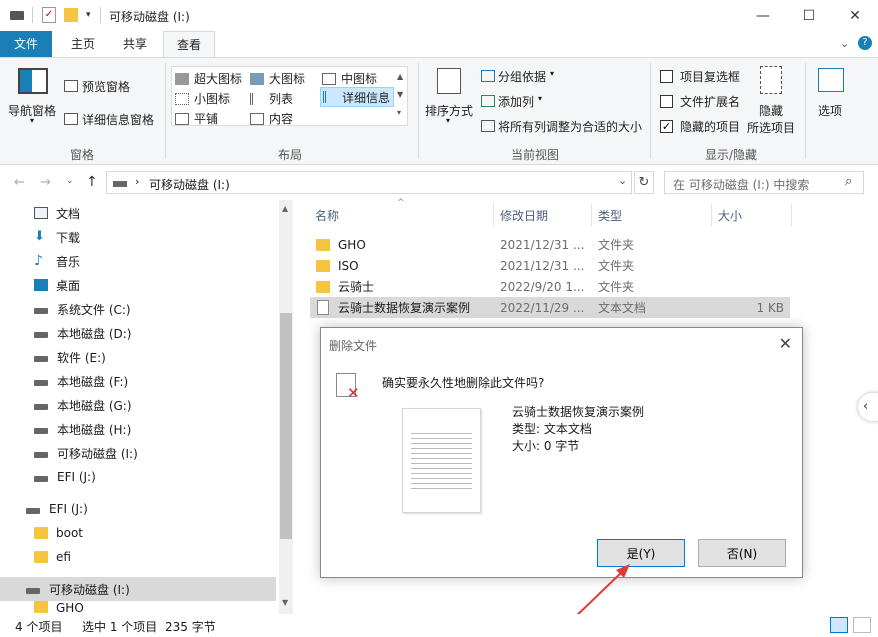 This screenshot has width=878, height=637. I want to click on minimize-button: —, so click(763, 15).